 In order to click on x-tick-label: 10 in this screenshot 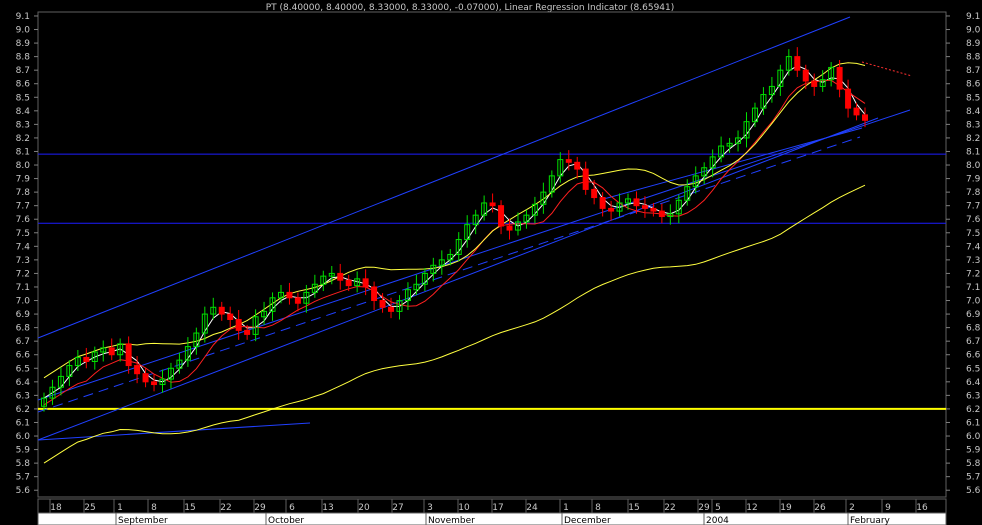, I will do `click(464, 508)`.